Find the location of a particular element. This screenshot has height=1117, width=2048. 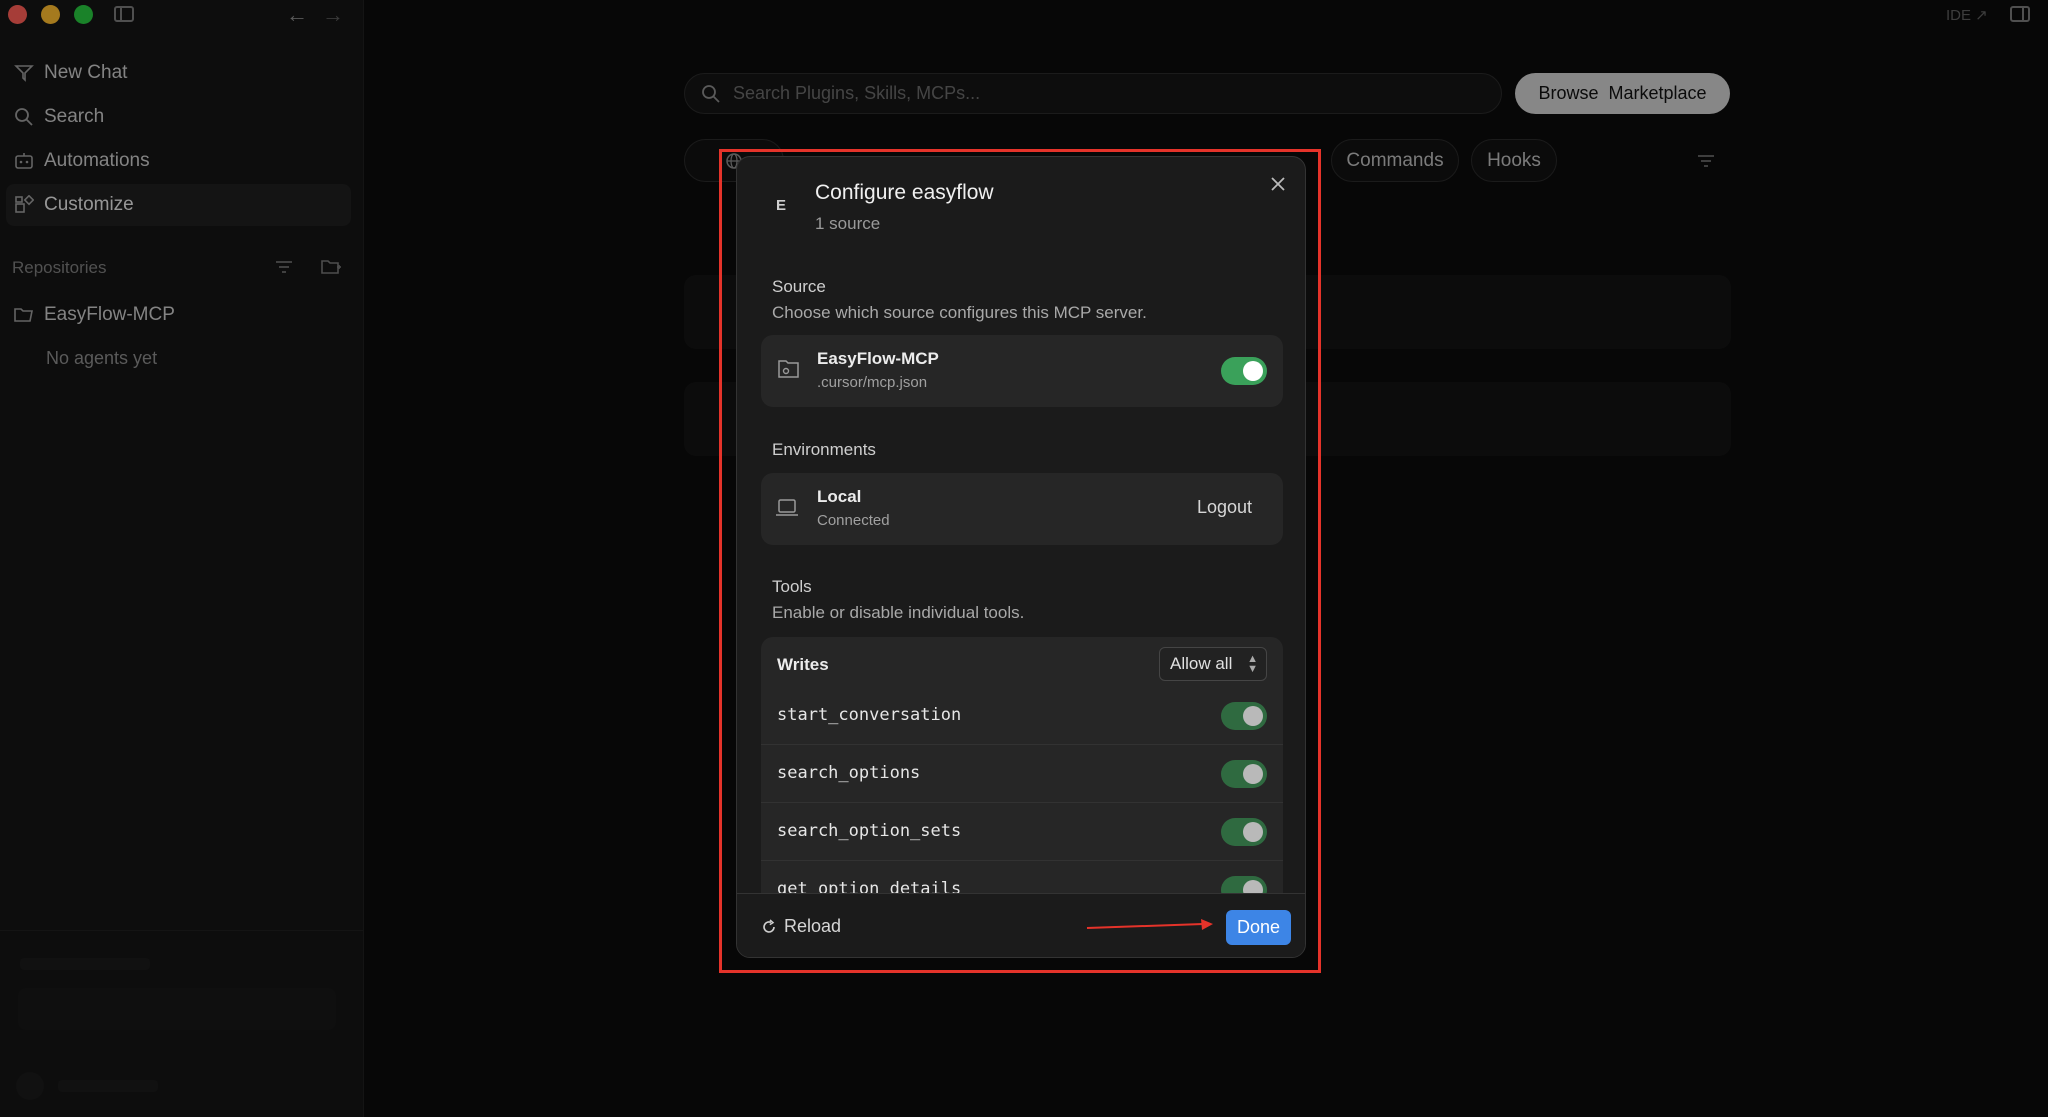

done-button: Done is located at coordinates (1258, 927).